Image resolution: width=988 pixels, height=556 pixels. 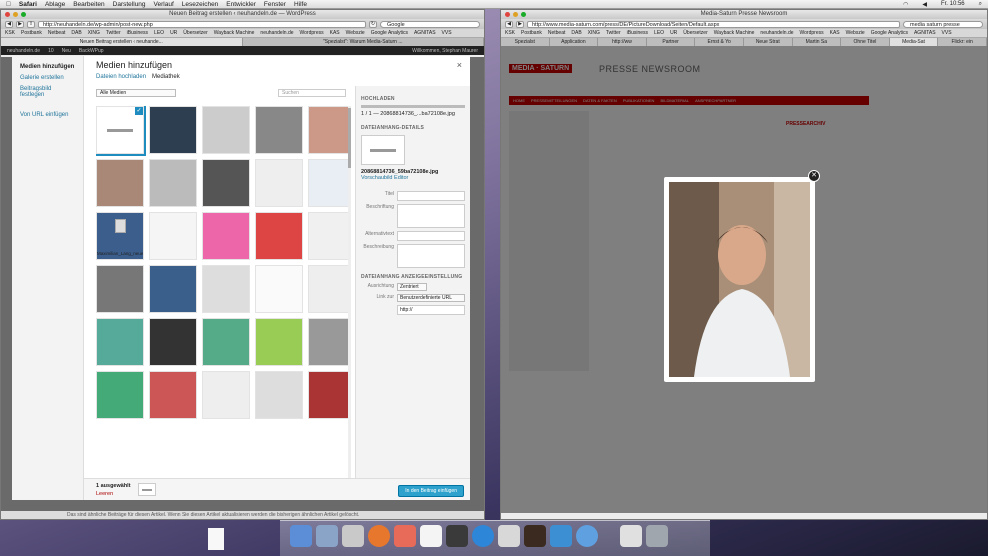 I want to click on selected-thumbnail, so click(x=147, y=489).